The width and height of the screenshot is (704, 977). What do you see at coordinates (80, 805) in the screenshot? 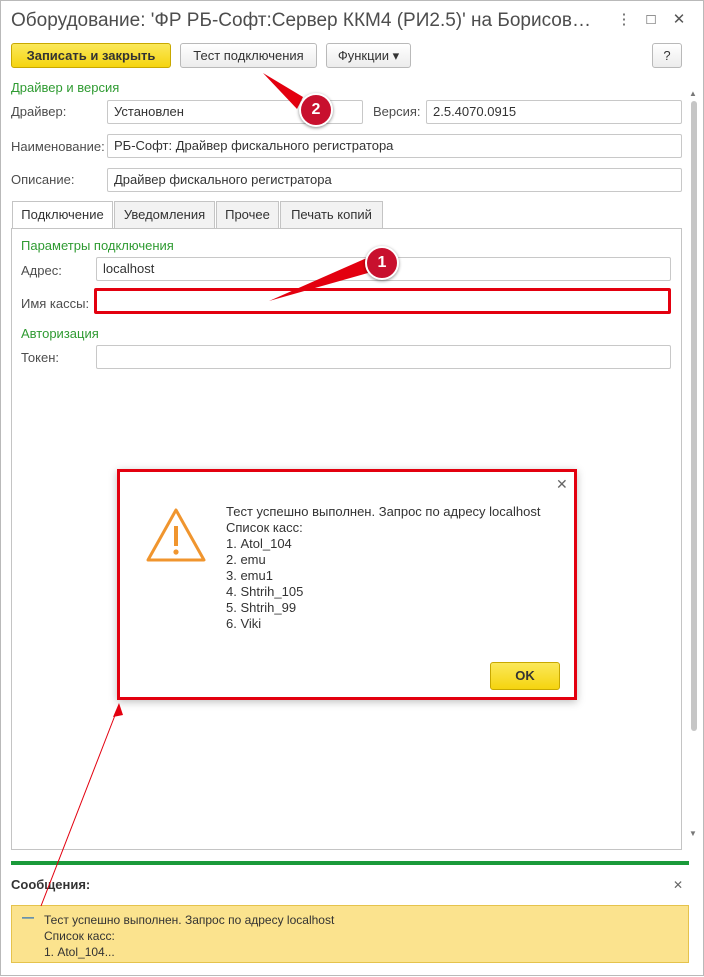
I see `arrow-to-message` at bounding box center [80, 805].